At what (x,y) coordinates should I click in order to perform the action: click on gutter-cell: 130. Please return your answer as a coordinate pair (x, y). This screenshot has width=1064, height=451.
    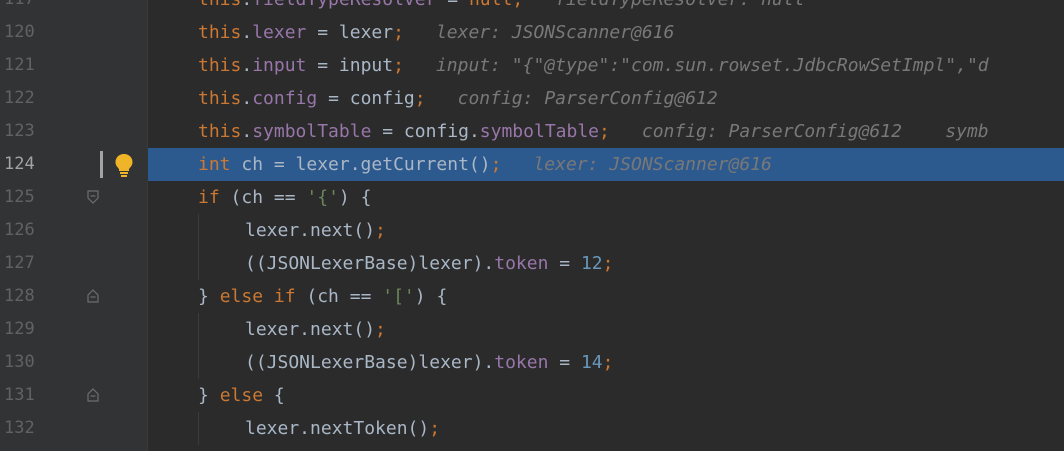
    Looking at the image, I should click on (74, 362).